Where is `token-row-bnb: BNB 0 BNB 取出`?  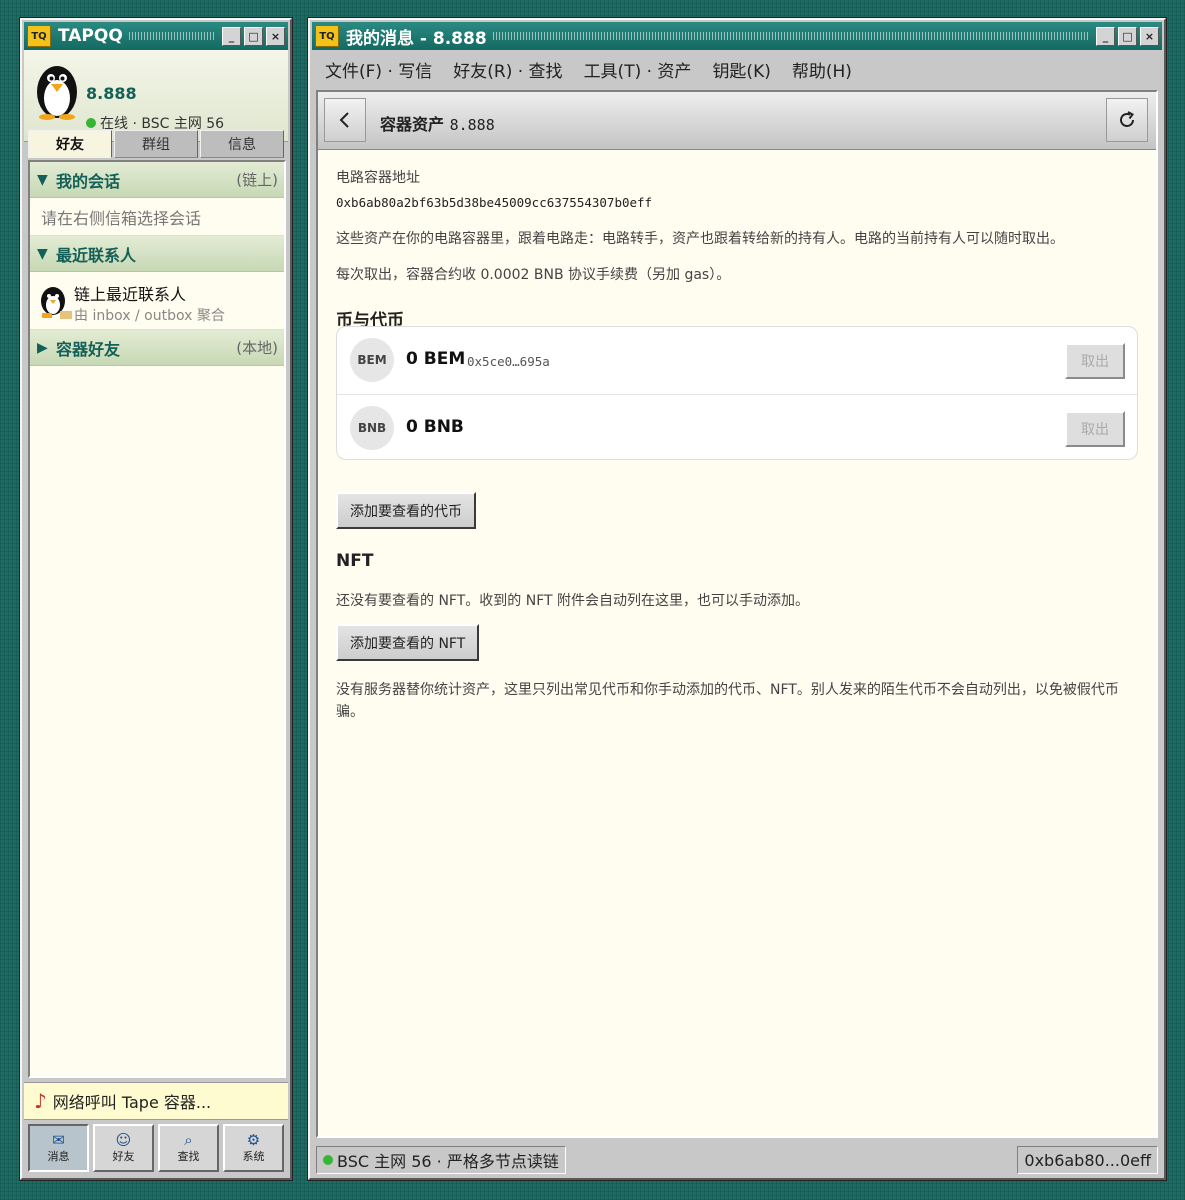 token-row-bnb: BNB 0 BNB 取出 is located at coordinates (737, 427).